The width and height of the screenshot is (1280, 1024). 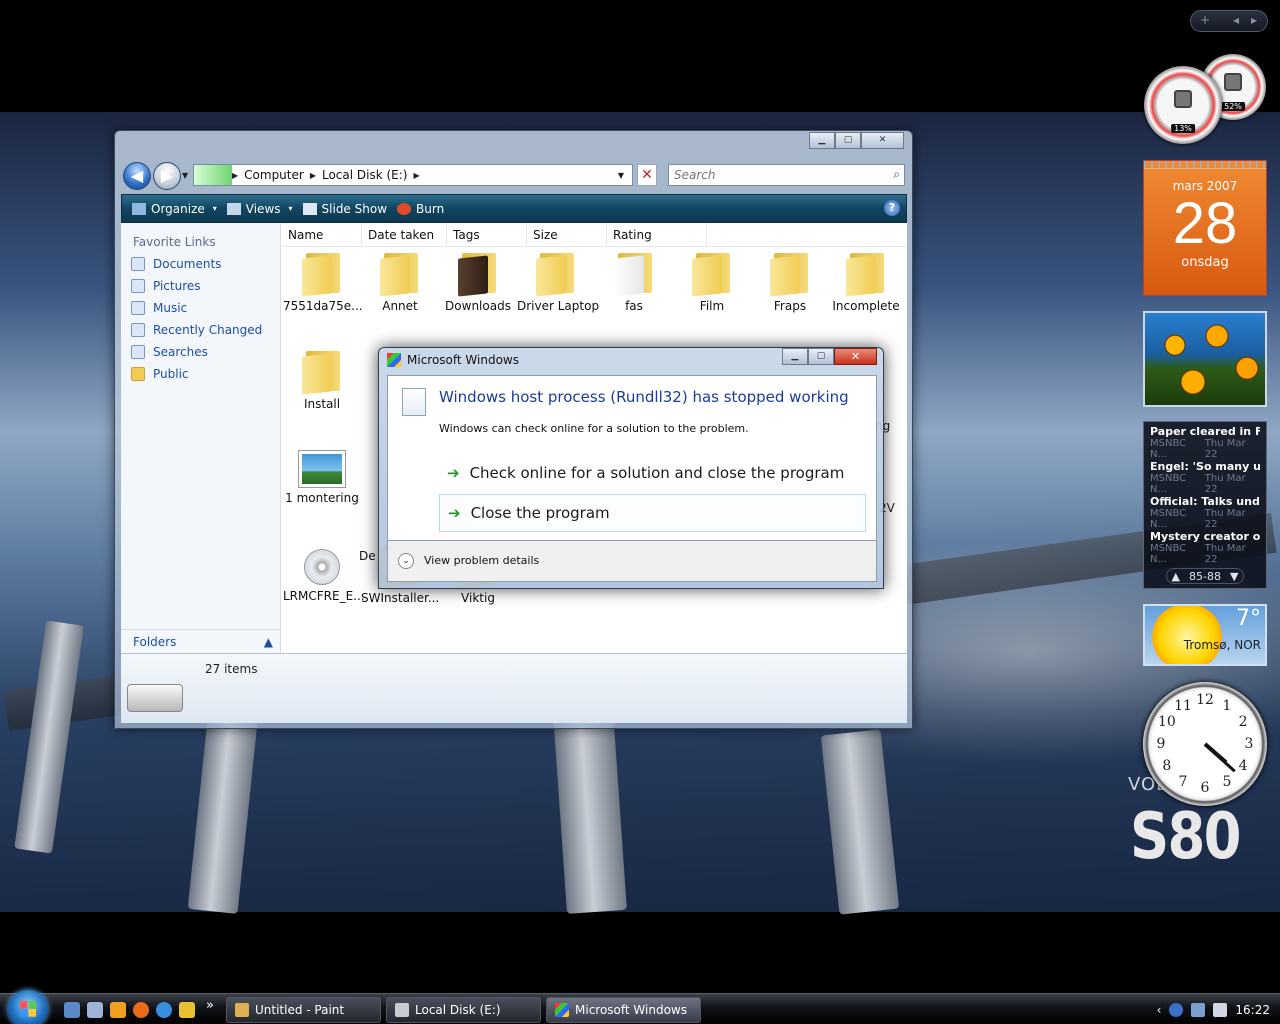 What do you see at coordinates (72, 1010) in the screenshot?
I see `show-desktop-icon` at bounding box center [72, 1010].